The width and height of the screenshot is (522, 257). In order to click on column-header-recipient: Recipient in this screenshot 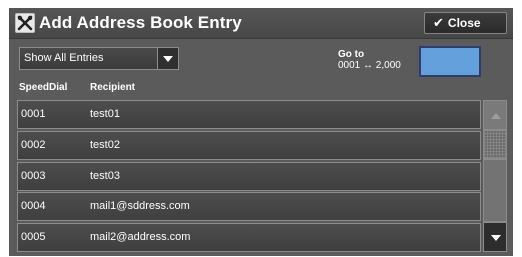, I will do `click(113, 87)`.